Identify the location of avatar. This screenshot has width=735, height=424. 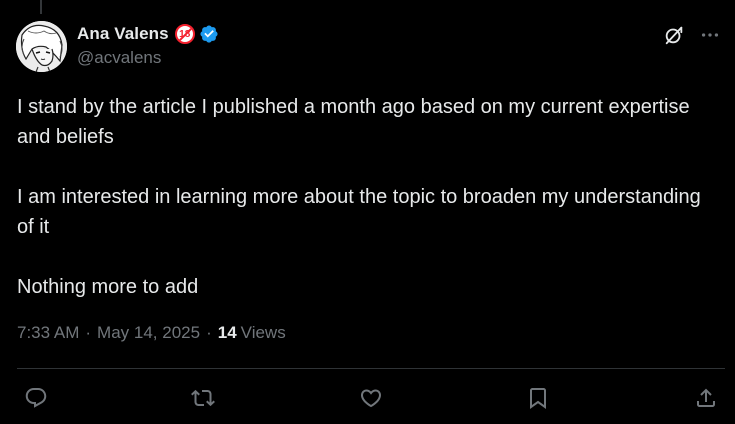
(41, 46).